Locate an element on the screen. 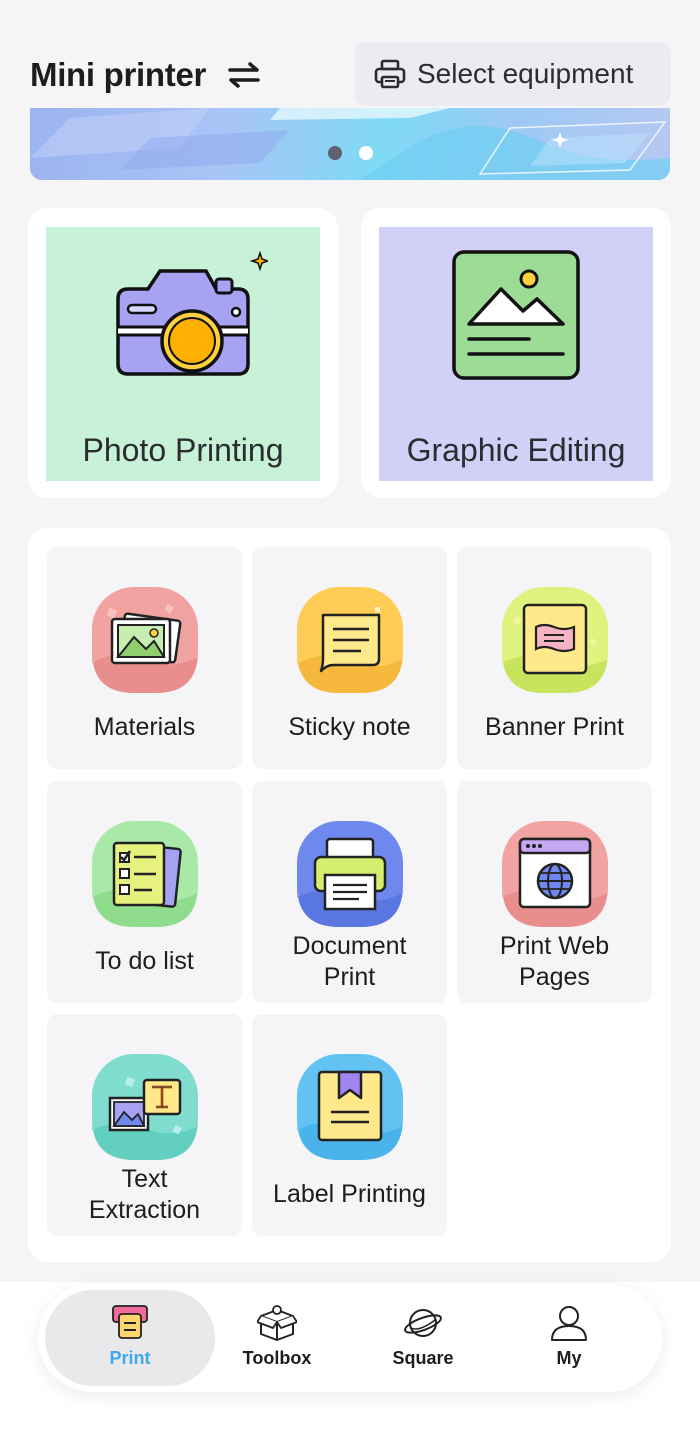 The width and height of the screenshot is (700, 1430). select-equipment-button: Select equipment is located at coordinates (513, 74).